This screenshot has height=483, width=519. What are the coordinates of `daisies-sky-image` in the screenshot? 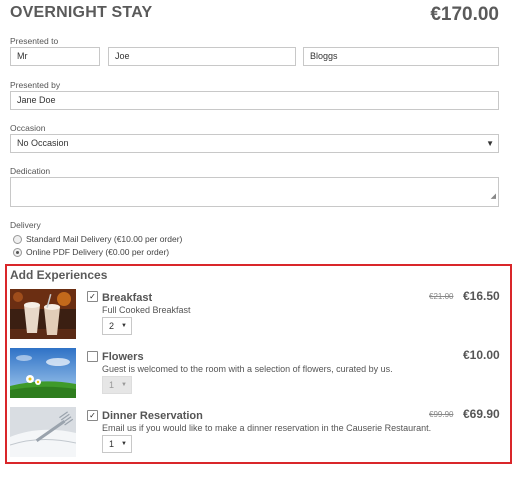 It's located at (43, 373).